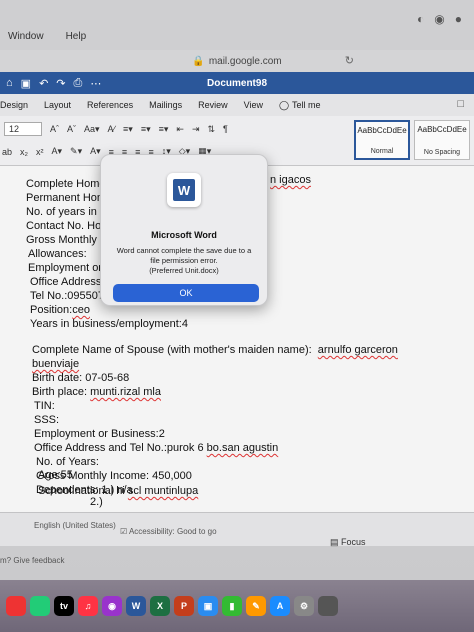  Describe the element at coordinates (184, 235) in the screenshot. I see `dialog-title: Microsoft Word` at that location.